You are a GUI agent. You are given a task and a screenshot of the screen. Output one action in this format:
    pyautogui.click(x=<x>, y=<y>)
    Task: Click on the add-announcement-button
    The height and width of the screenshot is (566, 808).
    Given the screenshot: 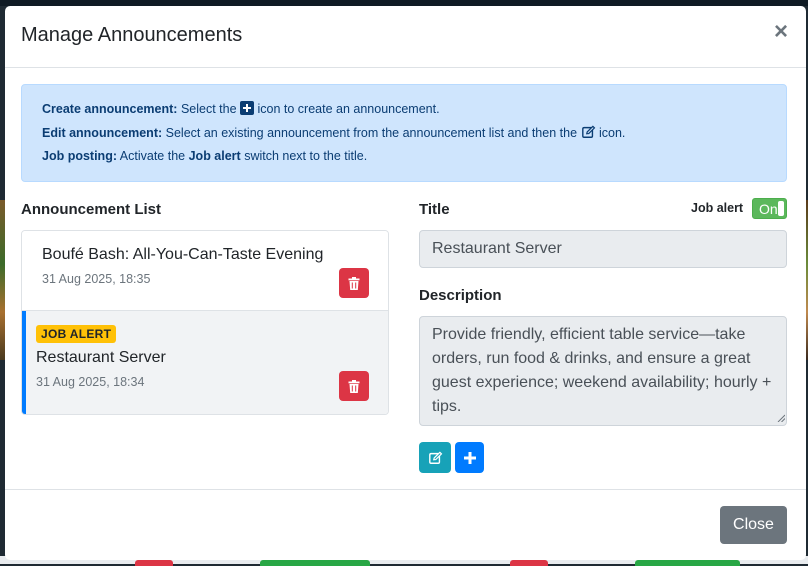 What is the action you would take?
    pyautogui.click(x=469, y=457)
    